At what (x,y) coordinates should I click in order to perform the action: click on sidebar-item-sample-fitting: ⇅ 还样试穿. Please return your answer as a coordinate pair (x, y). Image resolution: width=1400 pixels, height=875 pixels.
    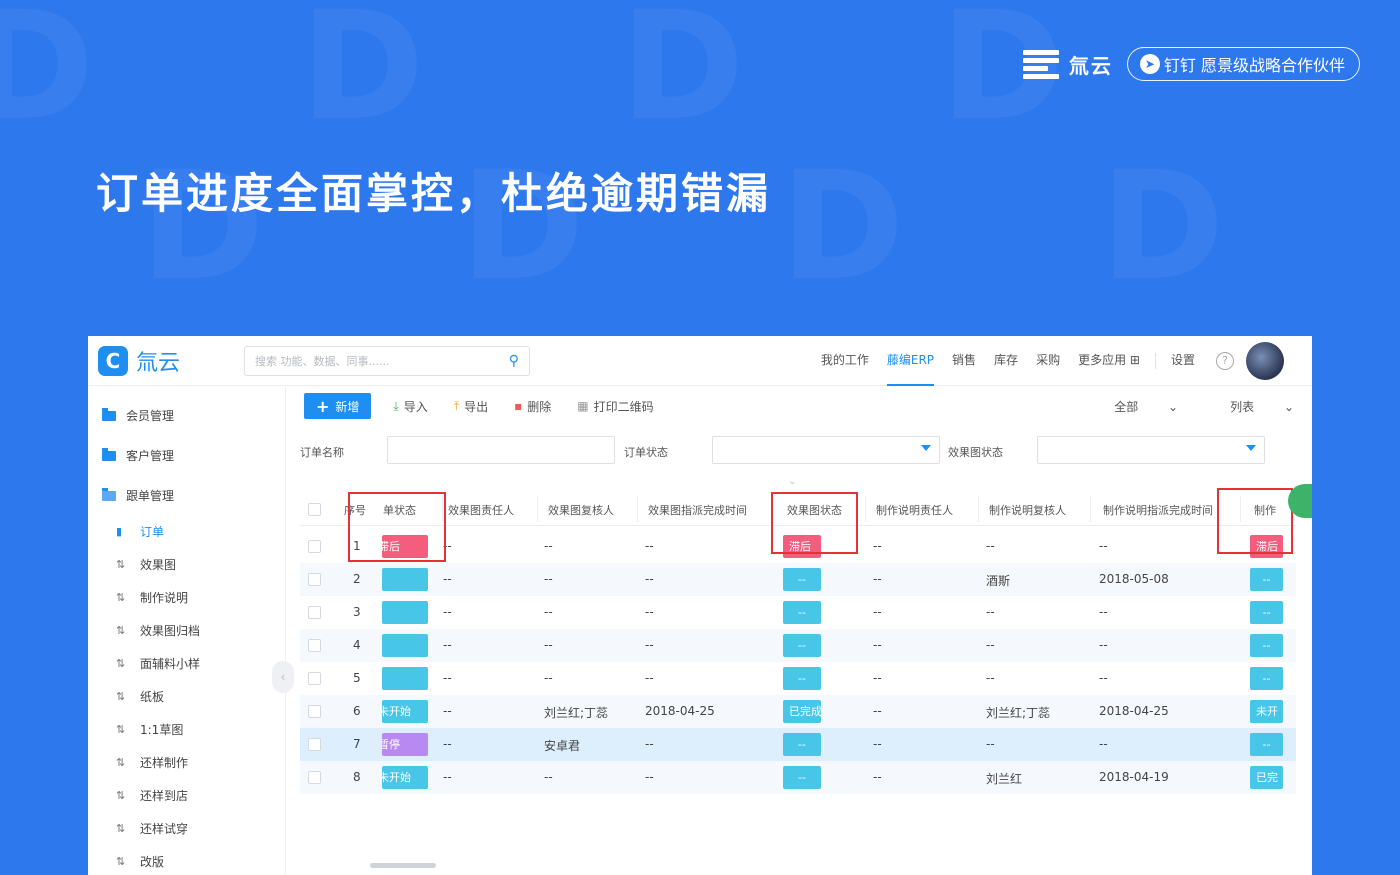
    Looking at the image, I should click on (152, 828).